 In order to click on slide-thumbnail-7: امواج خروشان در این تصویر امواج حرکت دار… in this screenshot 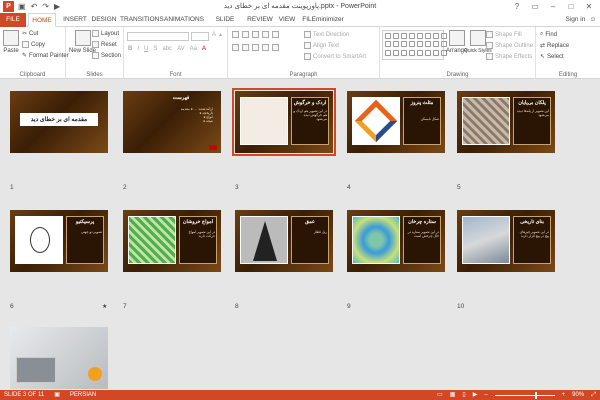, I will do `click(172, 241)`.